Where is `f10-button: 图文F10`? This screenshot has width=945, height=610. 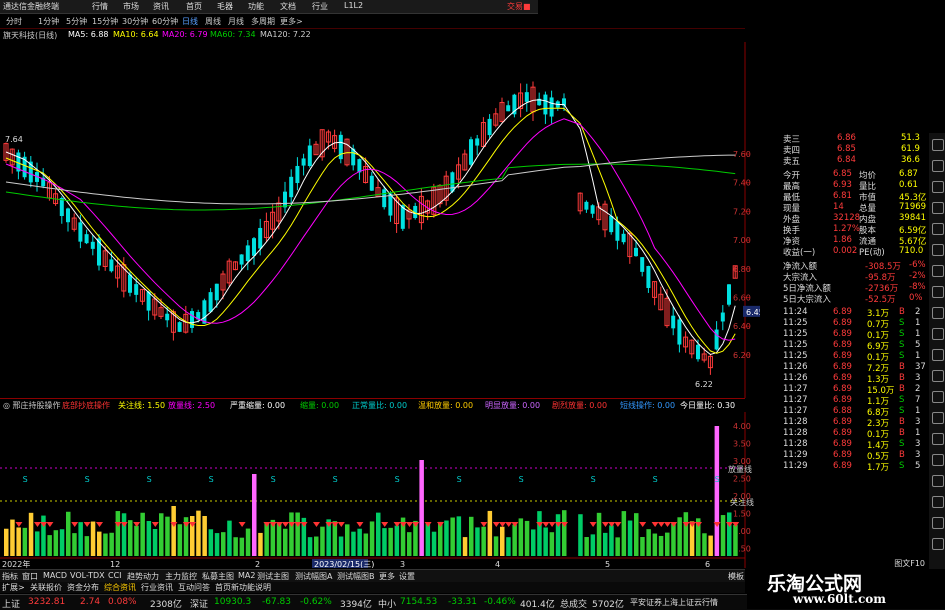
f10-button: 图文F10 is located at coordinates (909, 563).